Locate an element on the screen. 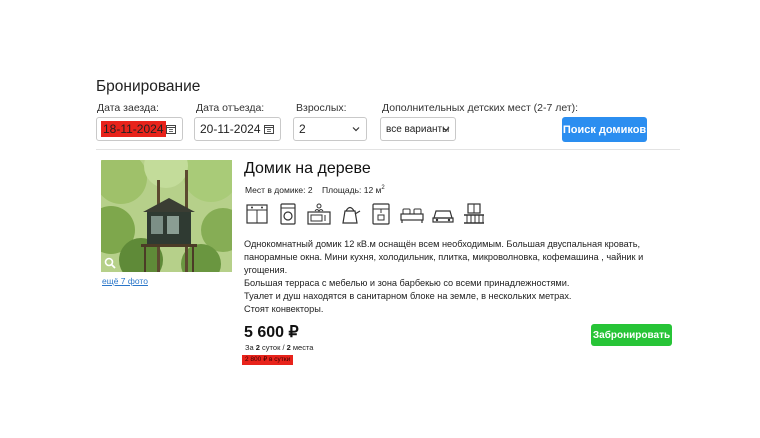 The width and height of the screenshot is (760, 438). amenities-row is located at coordinates (365, 214).